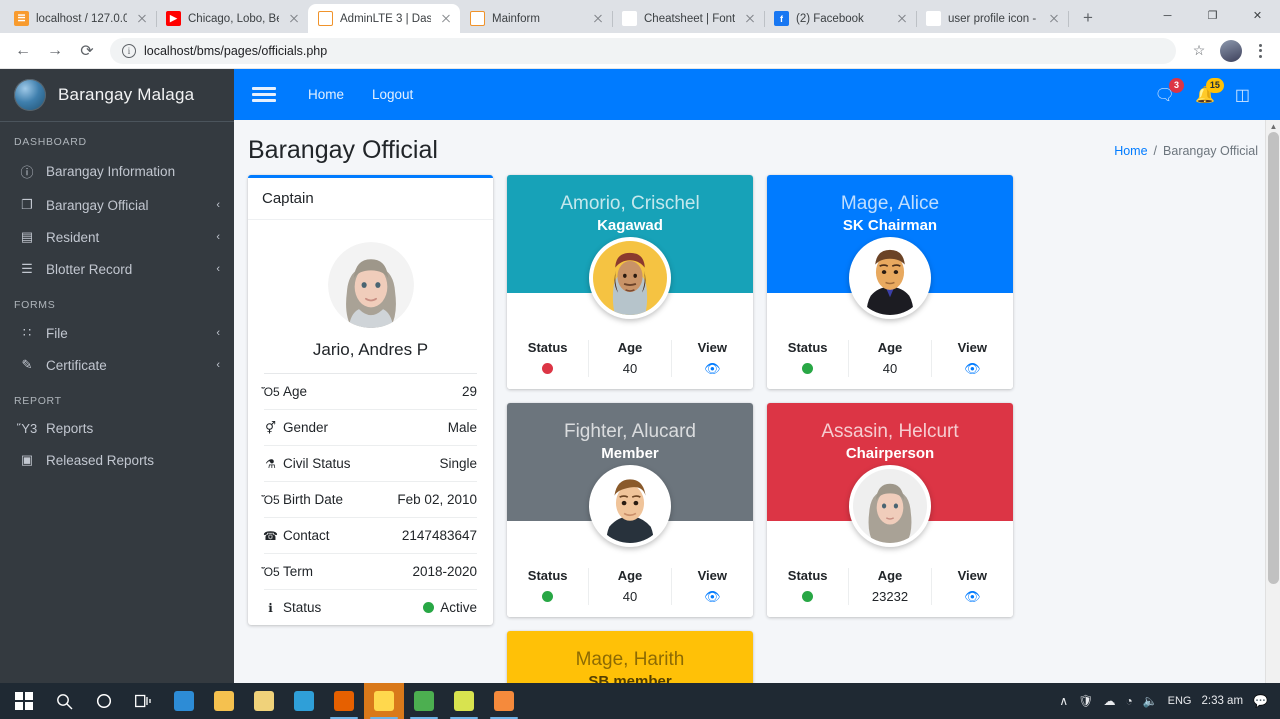 This screenshot has width=1280, height=719. What do you see at coordinates (80, 18) in the screenshot?
I see `browser-tab-0: ☰ localhost / 127.0.0` at bounding box center [80, 18].